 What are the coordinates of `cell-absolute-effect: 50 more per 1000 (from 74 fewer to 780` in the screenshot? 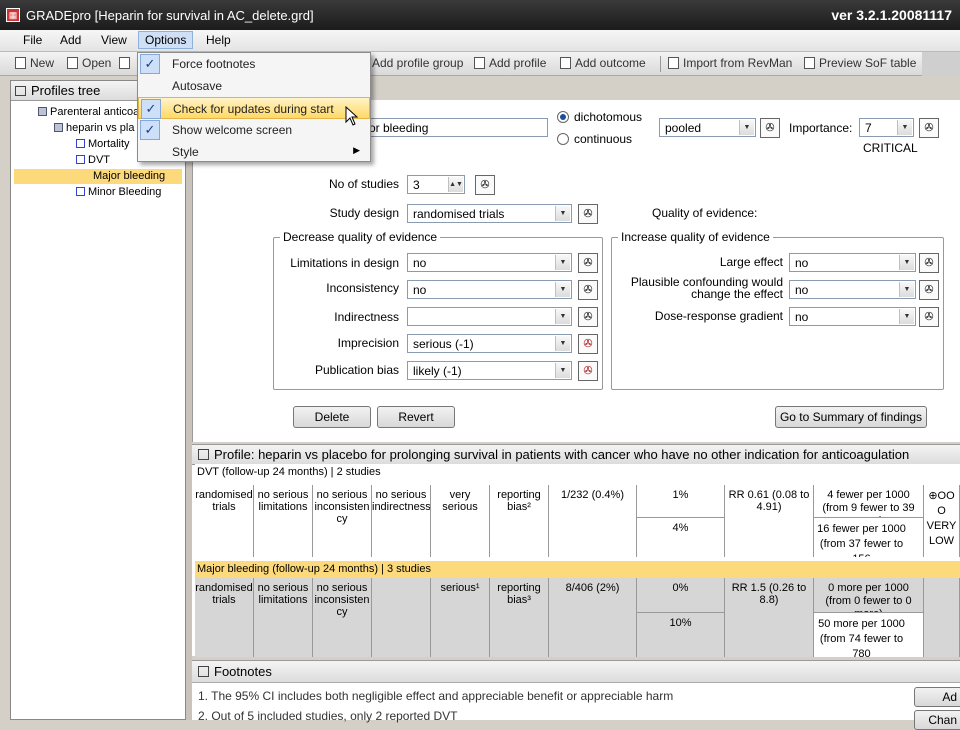 It's located at (869, 635).